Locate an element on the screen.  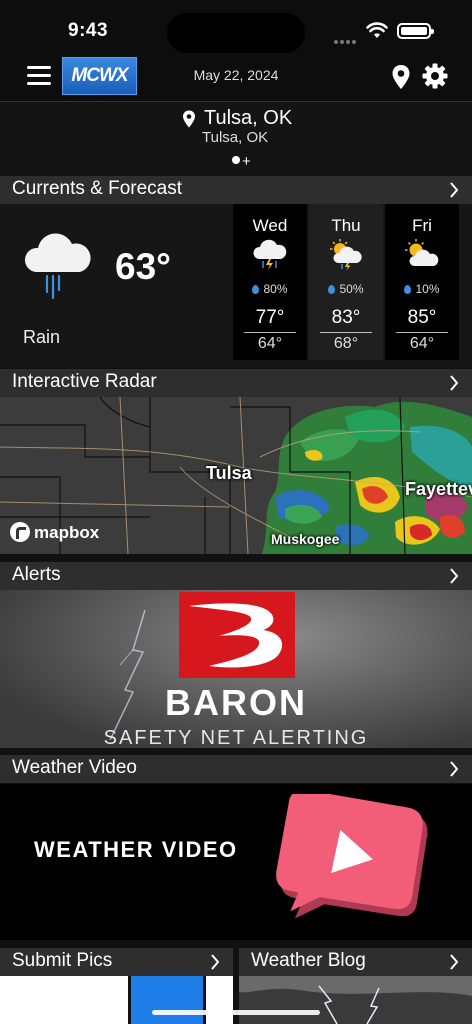
forecast-high: 83° is located at coordinates (346, 317).